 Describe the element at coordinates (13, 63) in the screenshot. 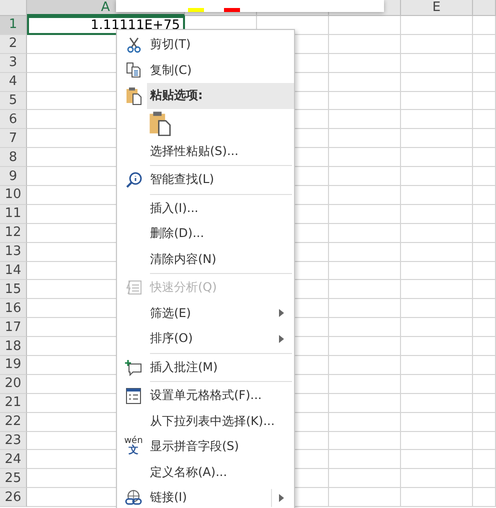

I see `row-header: 3` at that location.